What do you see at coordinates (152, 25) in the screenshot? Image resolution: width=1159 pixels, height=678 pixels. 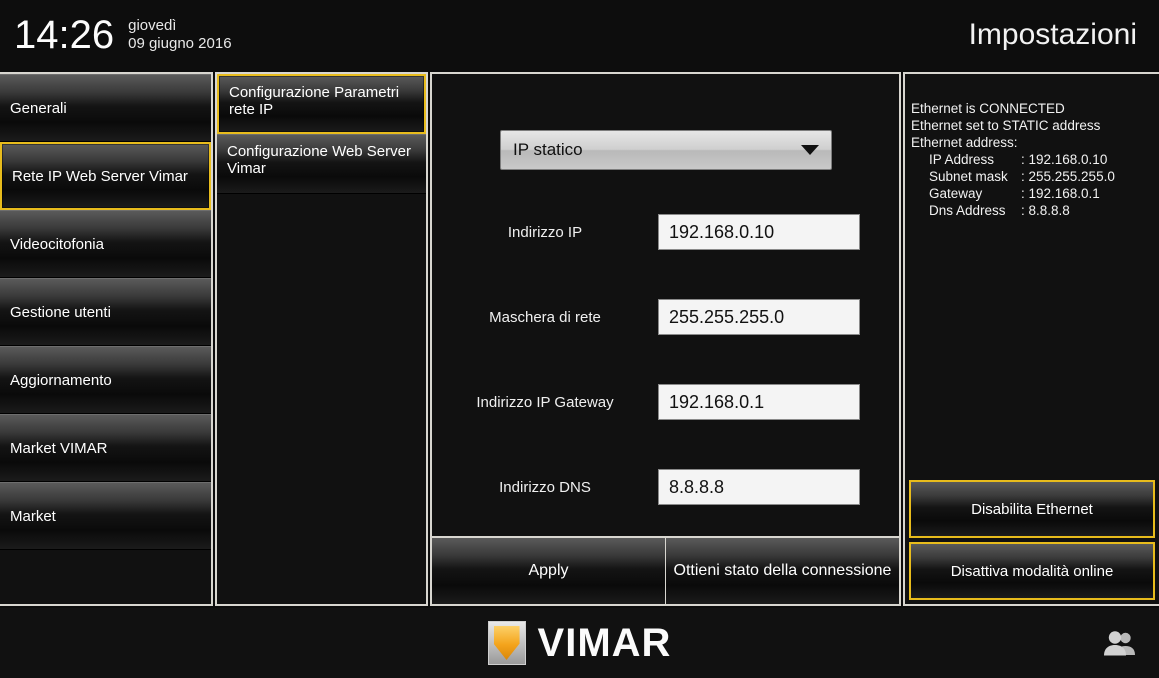 I see `clock-weekday: giovedì` at bounding box center [152, 25].